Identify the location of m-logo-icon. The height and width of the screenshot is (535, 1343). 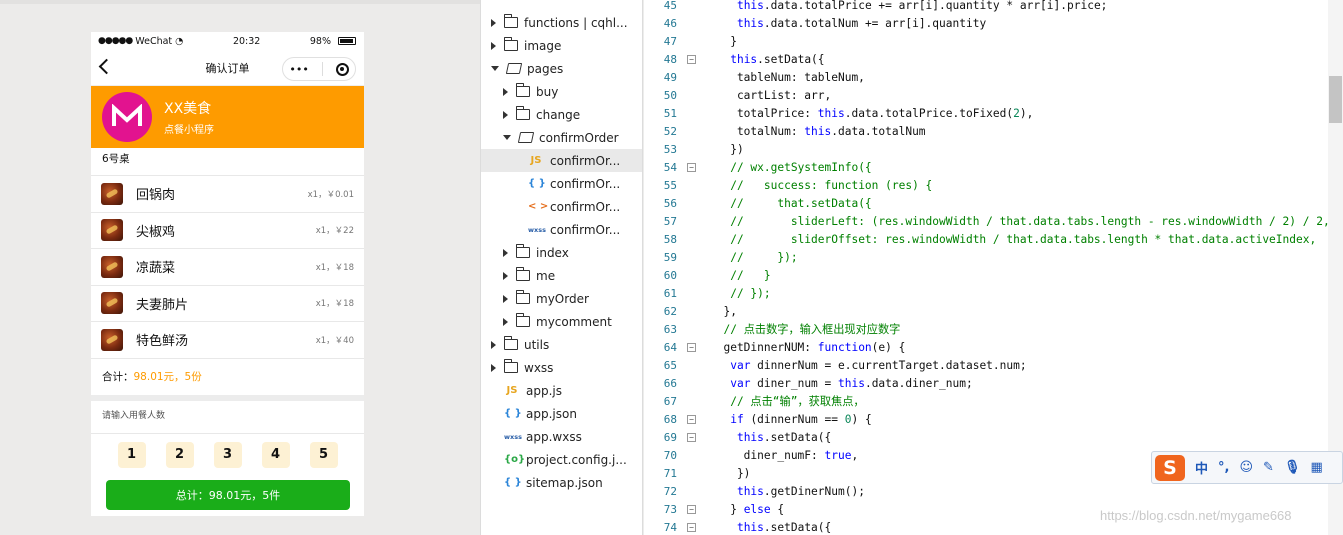
(127, 115).